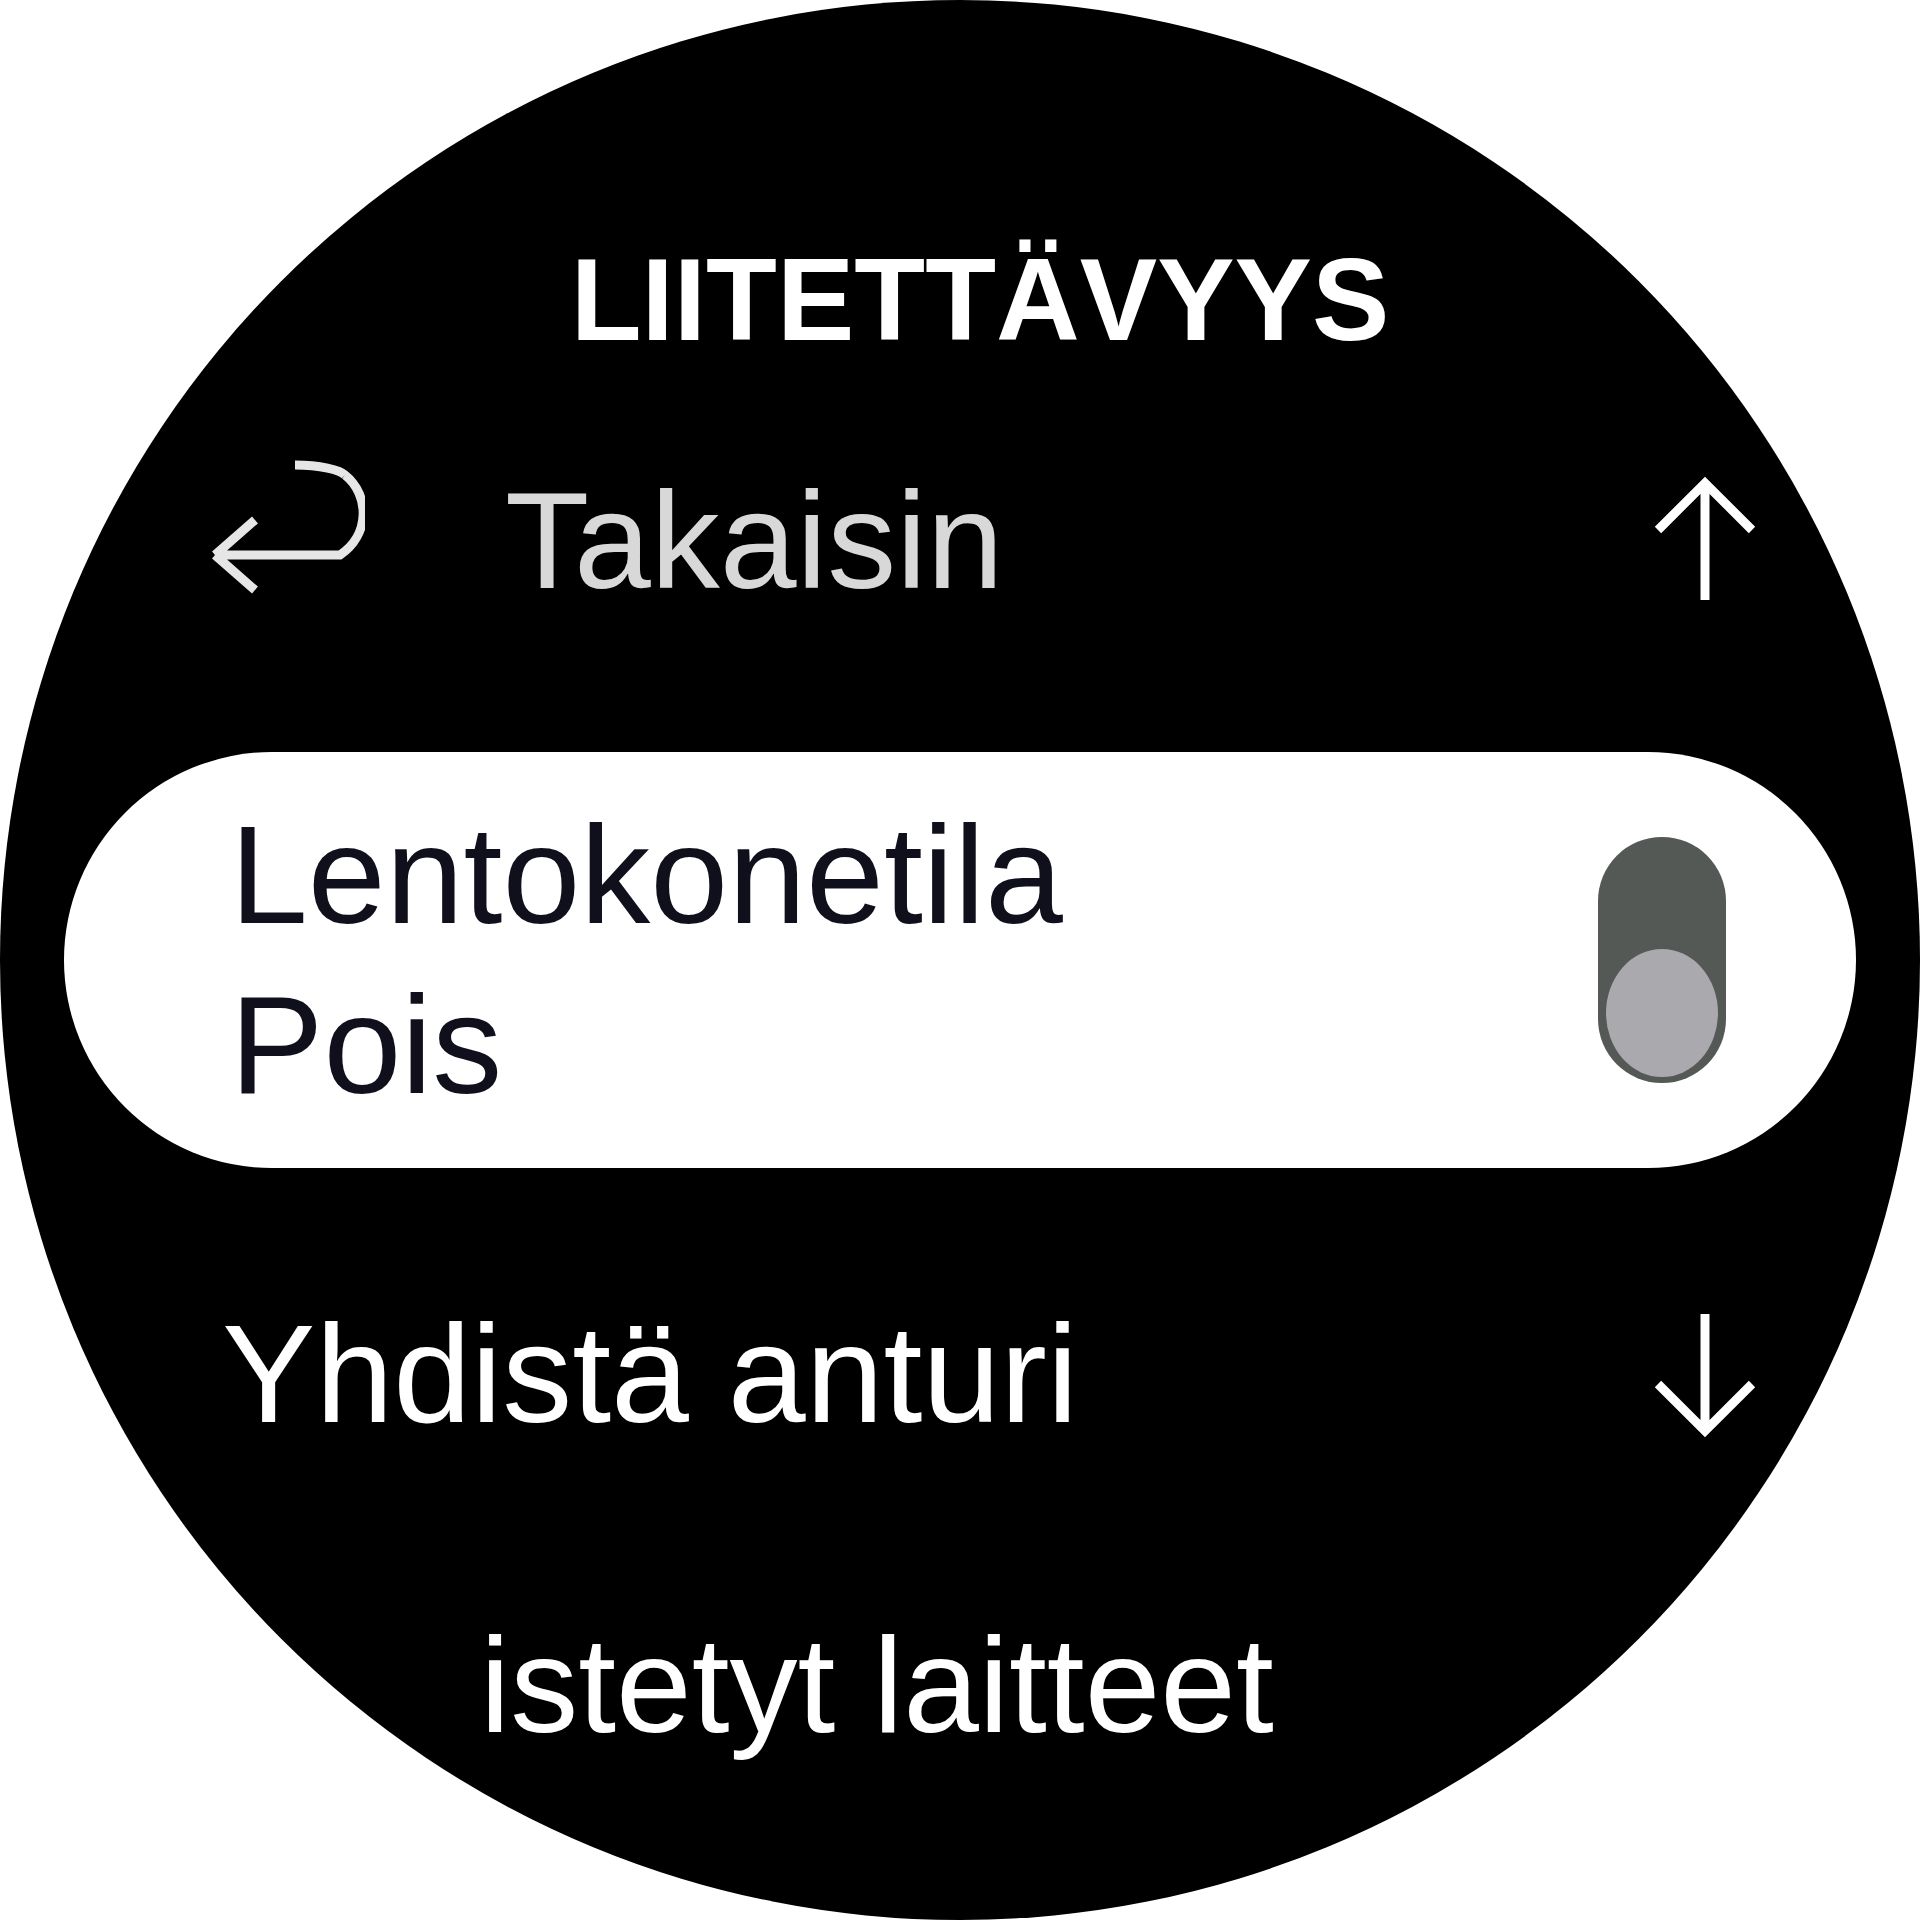 Image resolution: width=1920 pixels, height=1920 pixels. I want to click on setting-label: Lentokonetila, so click(646, 875).